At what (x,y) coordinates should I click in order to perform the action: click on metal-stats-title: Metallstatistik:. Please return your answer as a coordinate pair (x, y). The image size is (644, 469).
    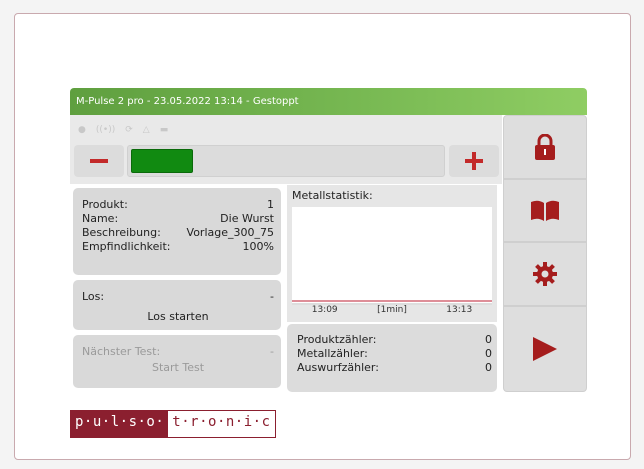
    Looking at the image, I should click on (332, 195).